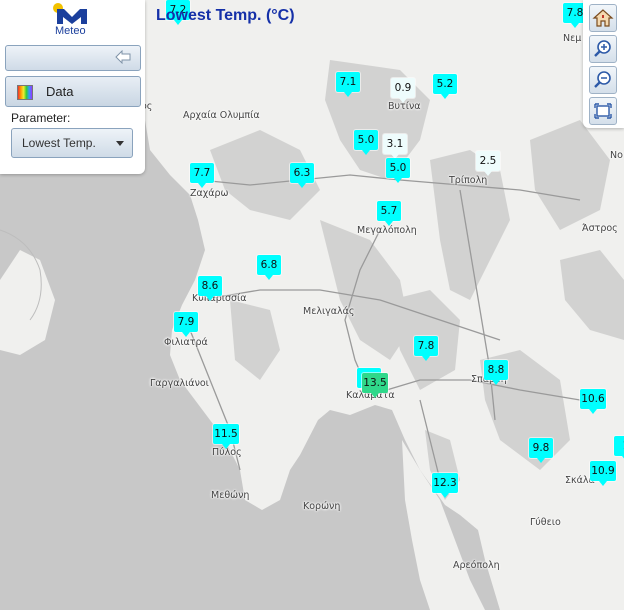 The image size is (624, 610). Describe the element at coordinates (375, 385) in the screenshot. I see `station-marker: 13.5` at that location.